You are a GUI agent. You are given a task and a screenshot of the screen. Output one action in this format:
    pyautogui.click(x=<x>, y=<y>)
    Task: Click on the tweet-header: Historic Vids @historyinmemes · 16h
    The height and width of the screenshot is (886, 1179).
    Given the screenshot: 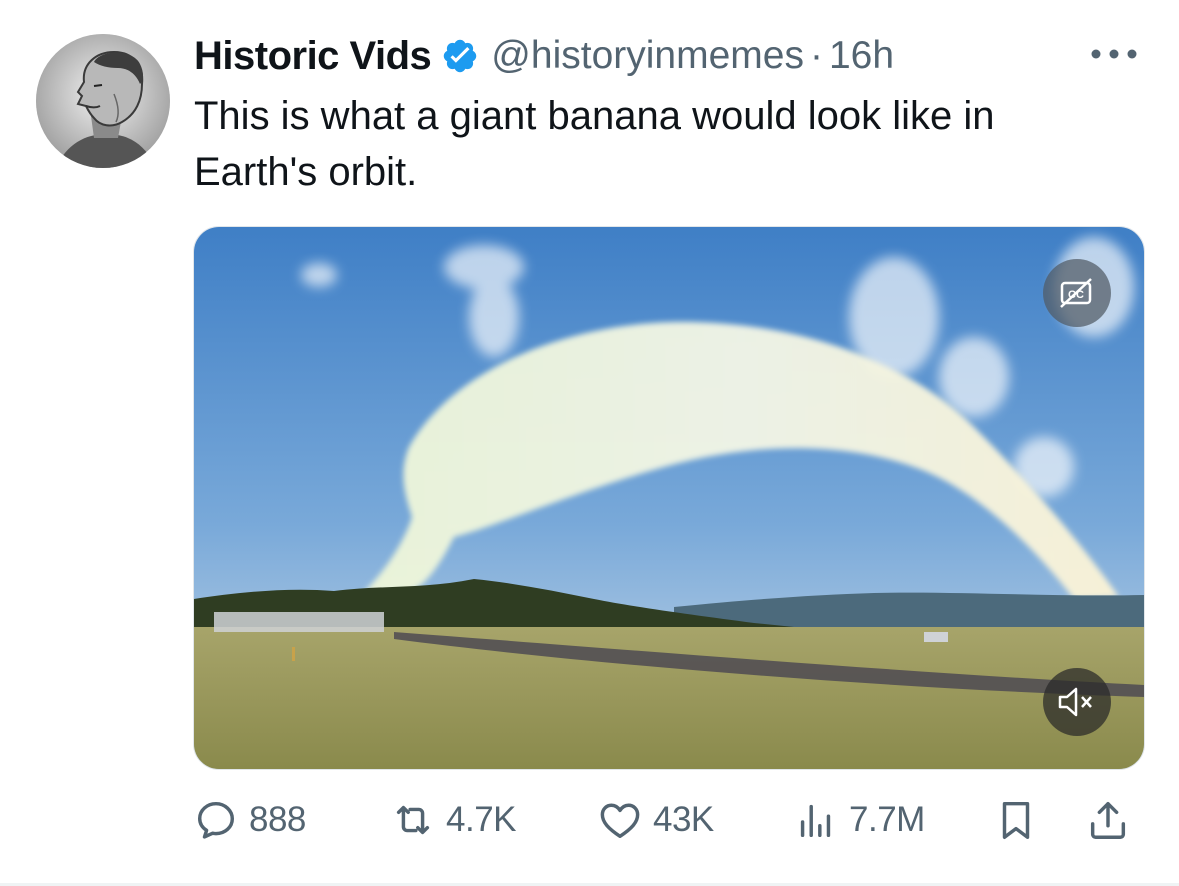 What is the action you would take?
    pyautogui.click(x=544, y=56)
    